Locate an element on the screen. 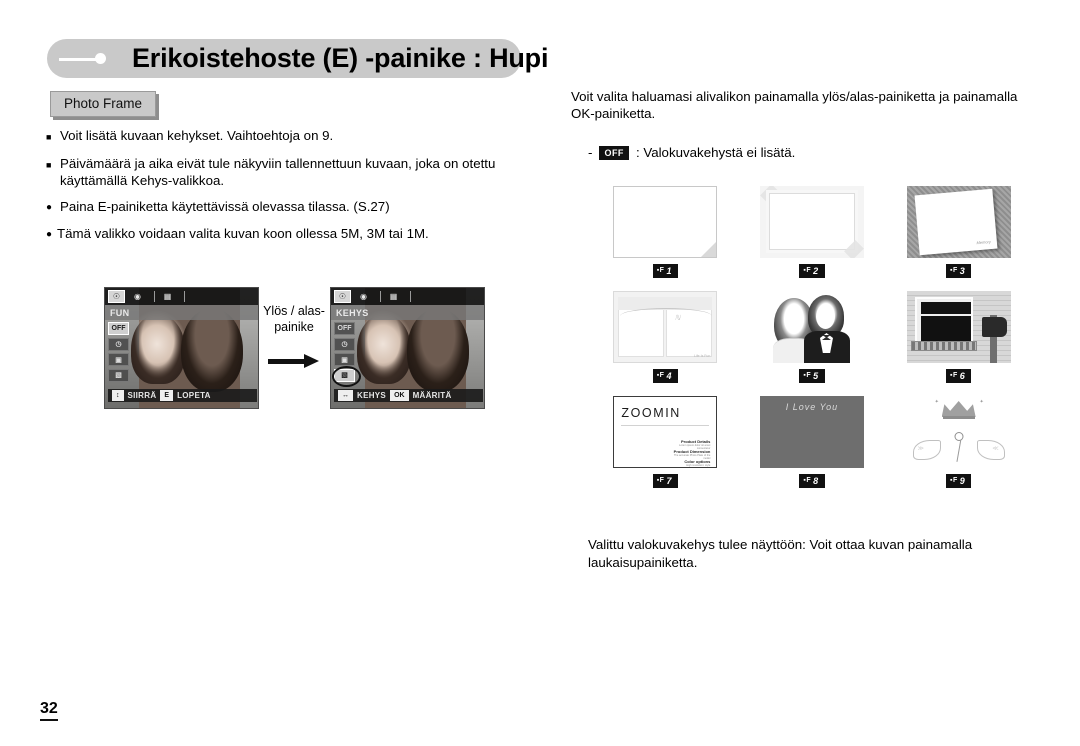 The width and height of the screenshot is (1080, 746). lcd-key-label: LOPETA is located at coordinates (194, 395).